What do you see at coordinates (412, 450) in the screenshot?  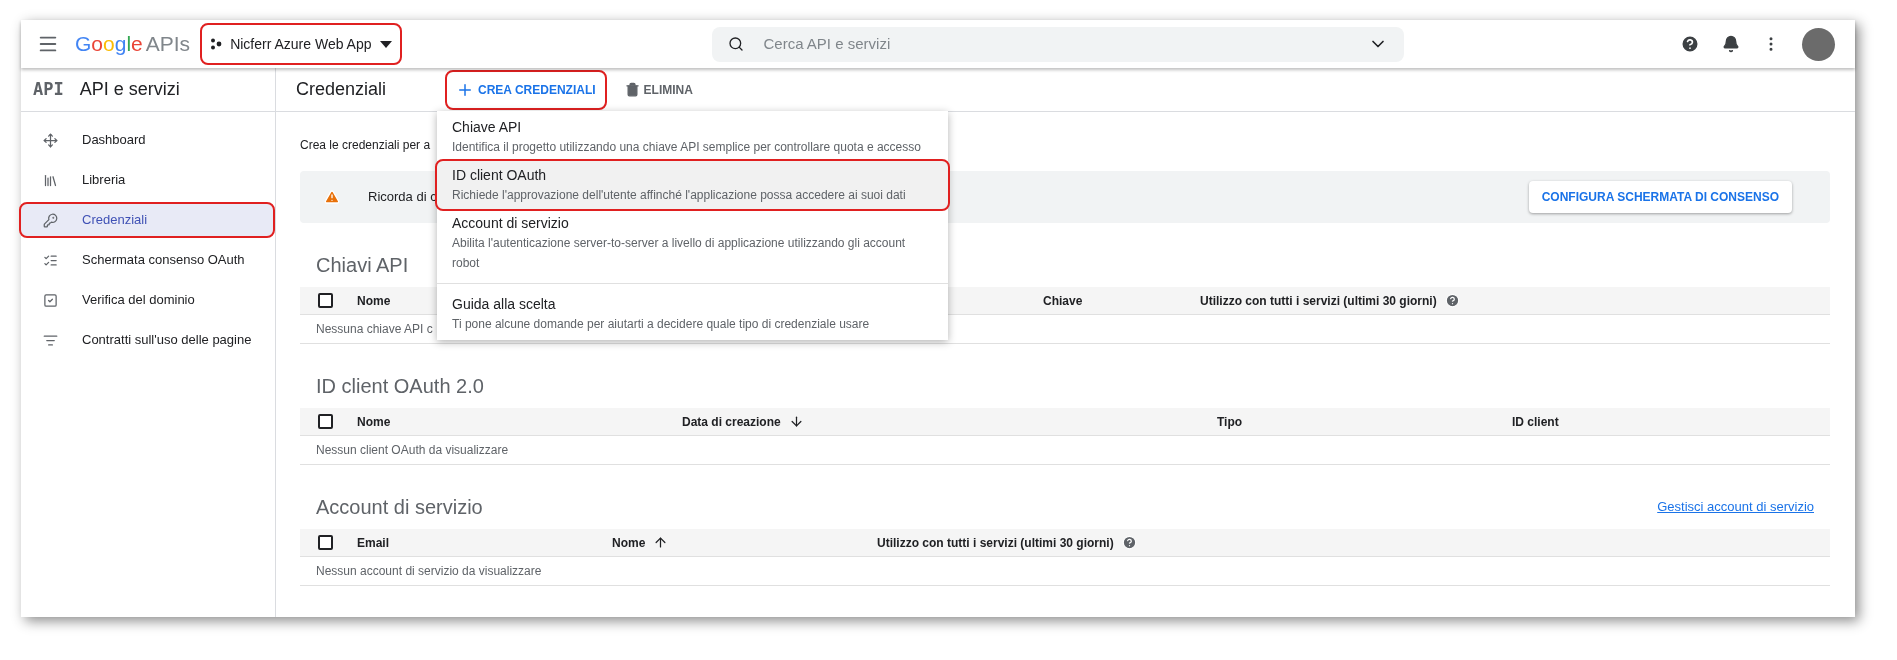 I see `empty-message: Nessun client OAuth da visualizzare` at bounding box center [412, 450].